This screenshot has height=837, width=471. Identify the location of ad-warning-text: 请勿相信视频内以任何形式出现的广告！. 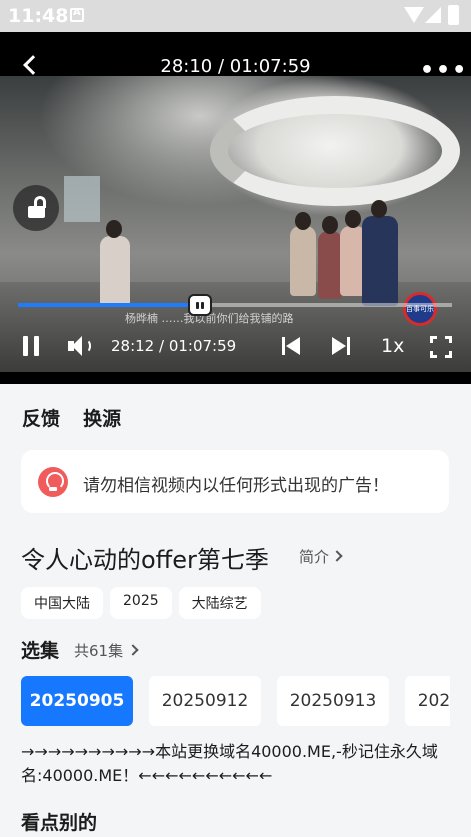
(236, 486).